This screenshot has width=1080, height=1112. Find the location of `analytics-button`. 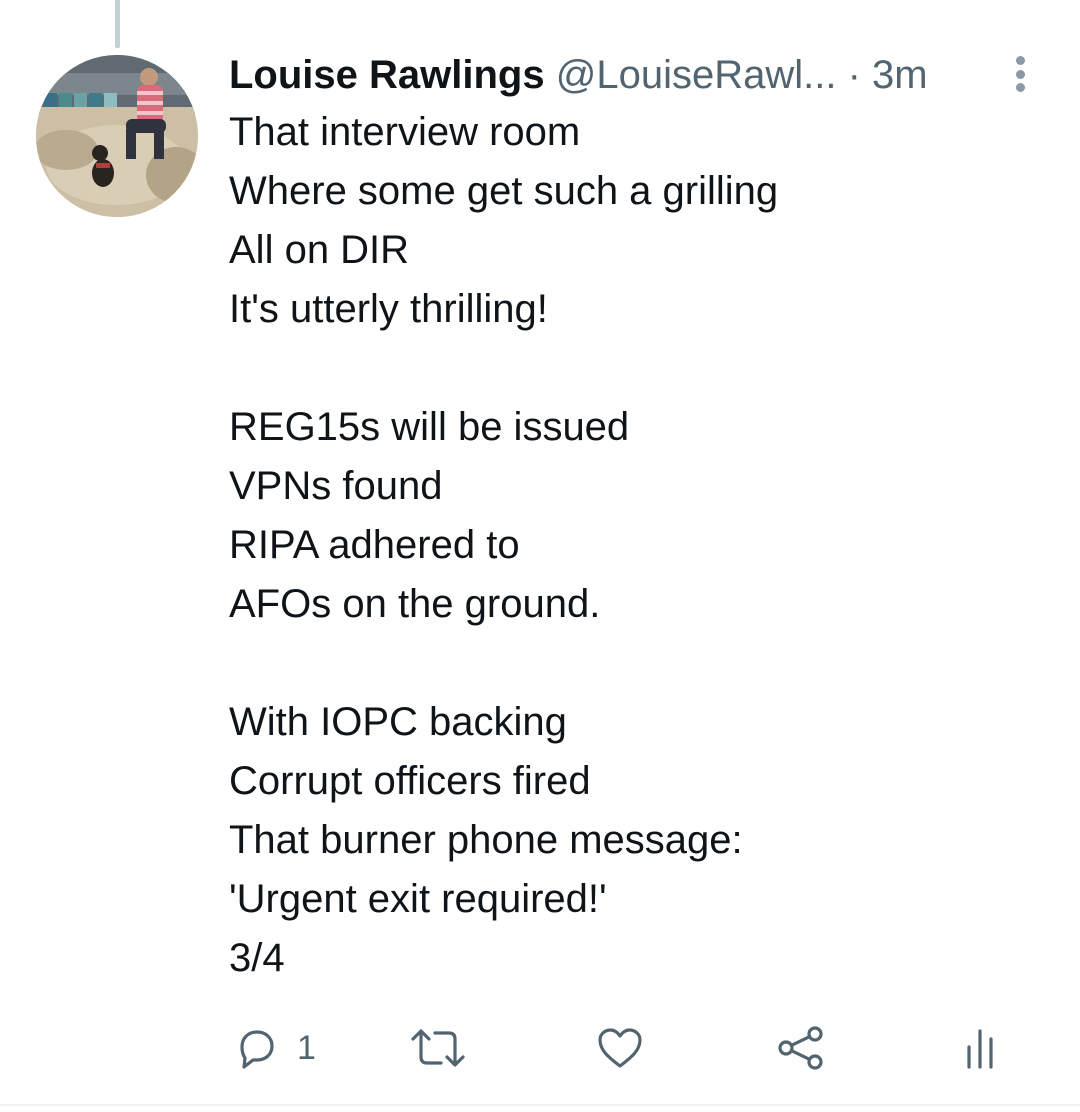

analytics-button is located at coordinates (981, 1048).